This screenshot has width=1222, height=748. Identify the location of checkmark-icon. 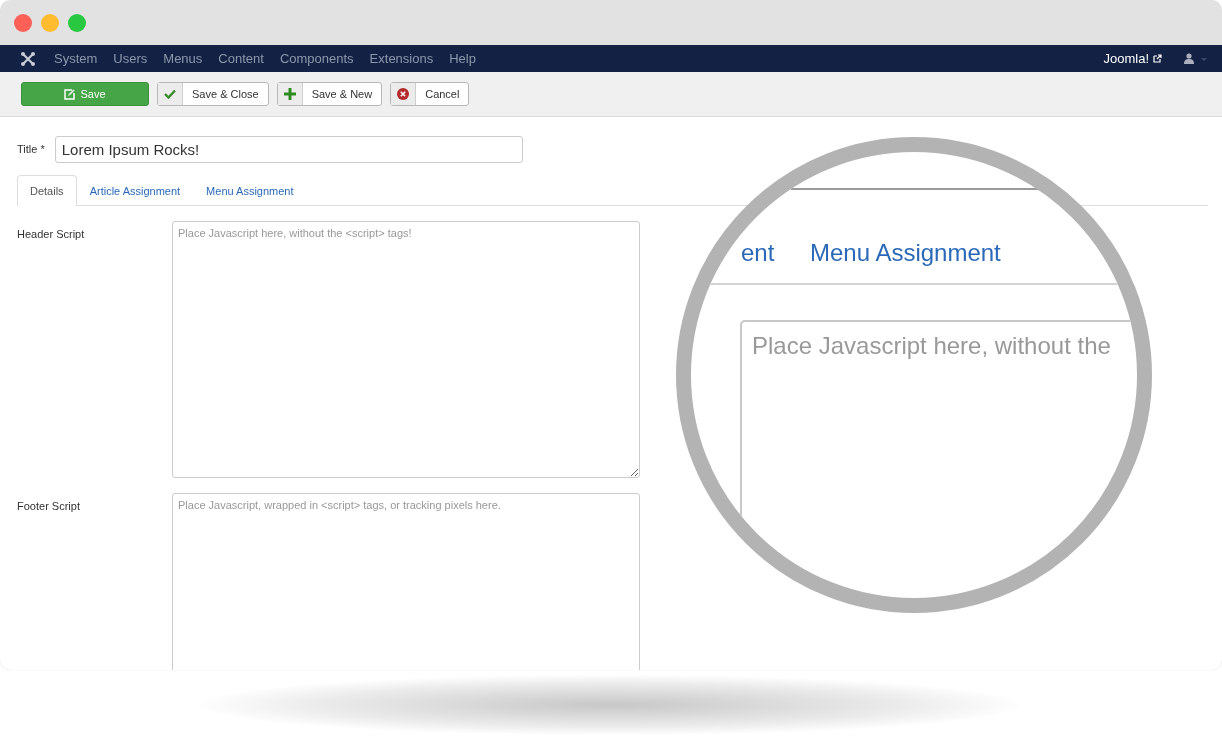
(170, 94).